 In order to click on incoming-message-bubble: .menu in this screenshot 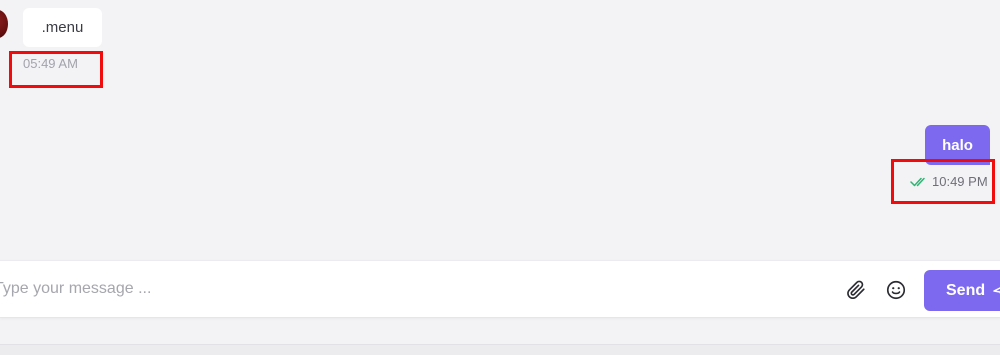, I will do `click(62, 27)`.